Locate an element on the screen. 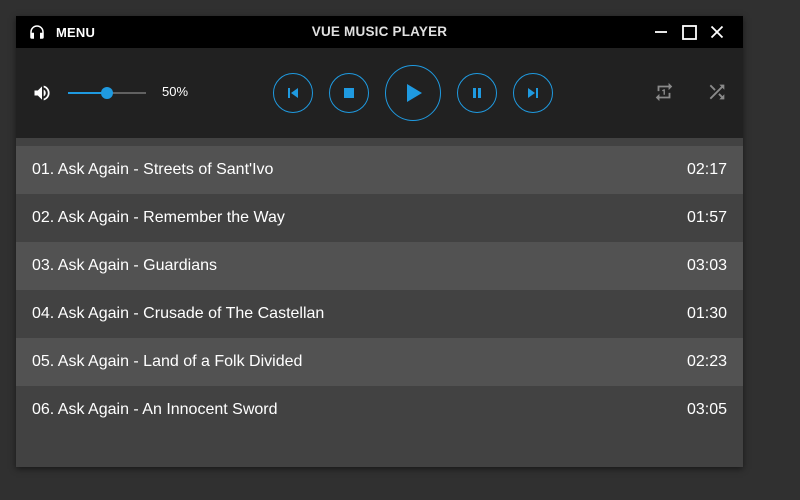 The height and width of the screenshot is (500, 800). track-duration: 01:30 is located at coordinates (706, 313).